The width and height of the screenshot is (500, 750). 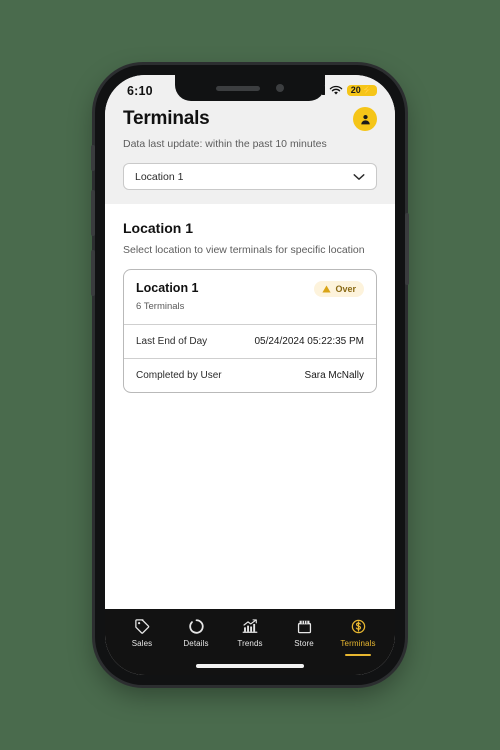 I want to click on storefront-icon, so click(x=304, y=627).